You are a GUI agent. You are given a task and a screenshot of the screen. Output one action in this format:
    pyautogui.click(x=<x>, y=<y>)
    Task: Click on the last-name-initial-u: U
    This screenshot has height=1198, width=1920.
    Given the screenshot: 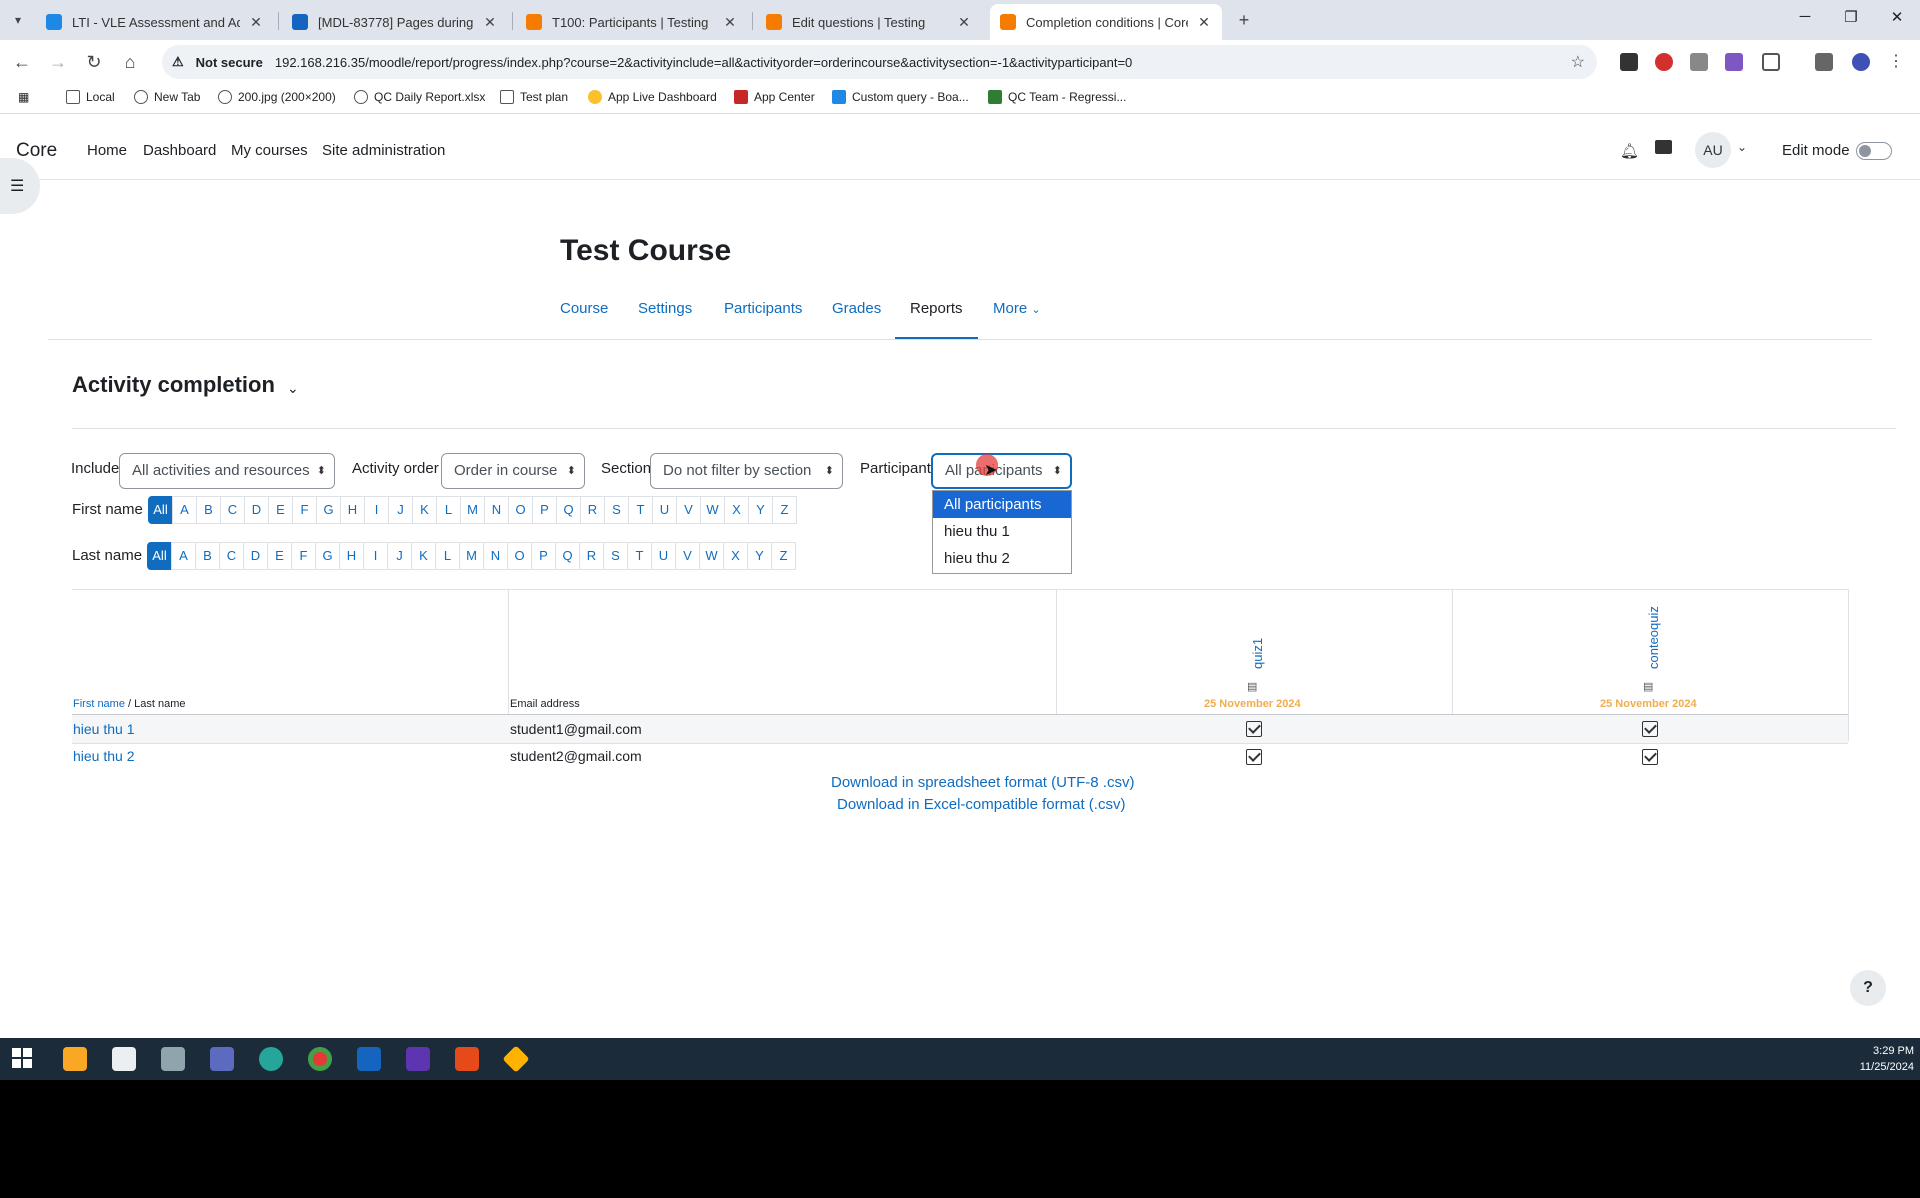 What is the action you would take?
    pyautogui.click(x=663, y=556)
    